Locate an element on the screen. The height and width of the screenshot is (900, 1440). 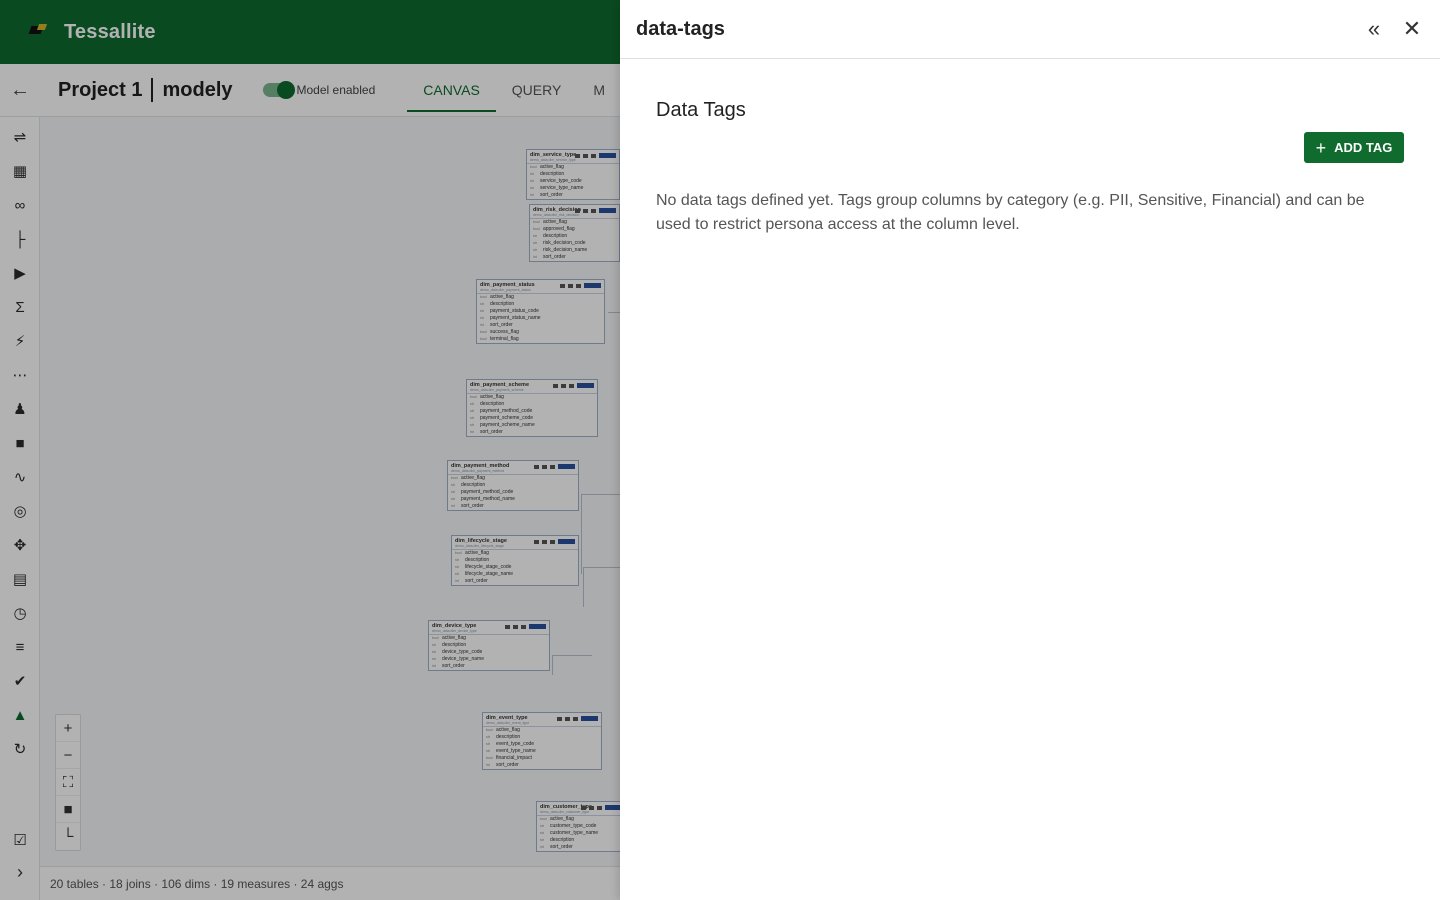
add-tag-label: ADD TAG is located at coordinates (1363, 147).